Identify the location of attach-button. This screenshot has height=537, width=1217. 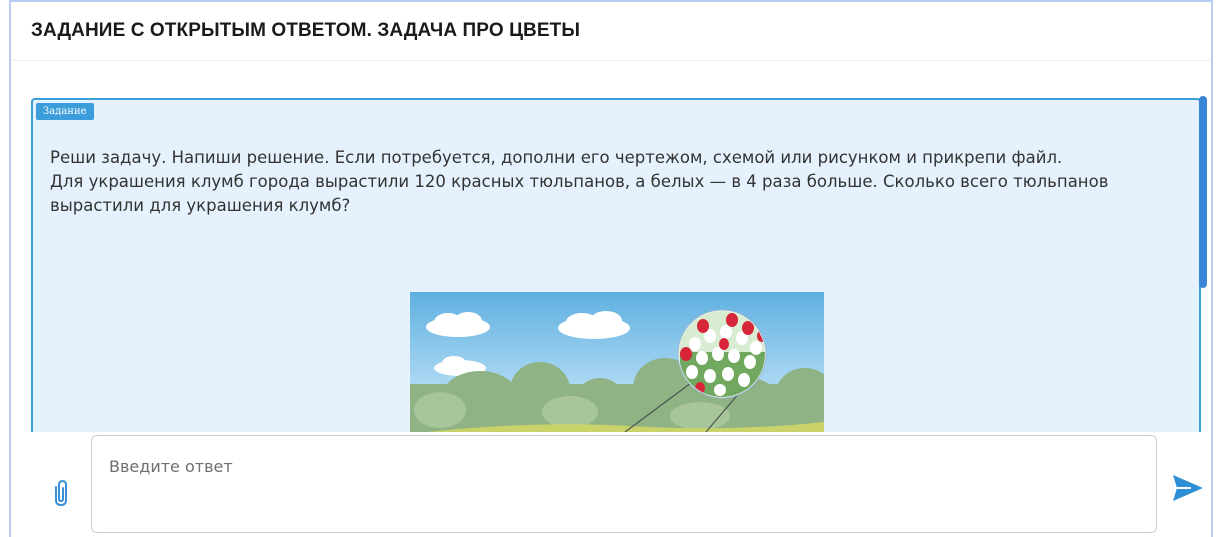
(61, 494).